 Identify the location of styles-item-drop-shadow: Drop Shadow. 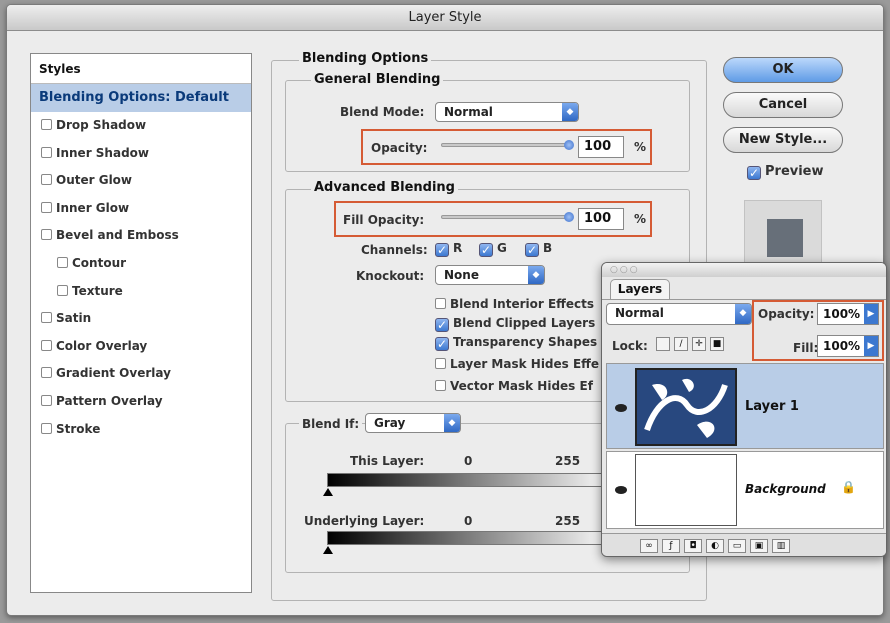
(141, 126).